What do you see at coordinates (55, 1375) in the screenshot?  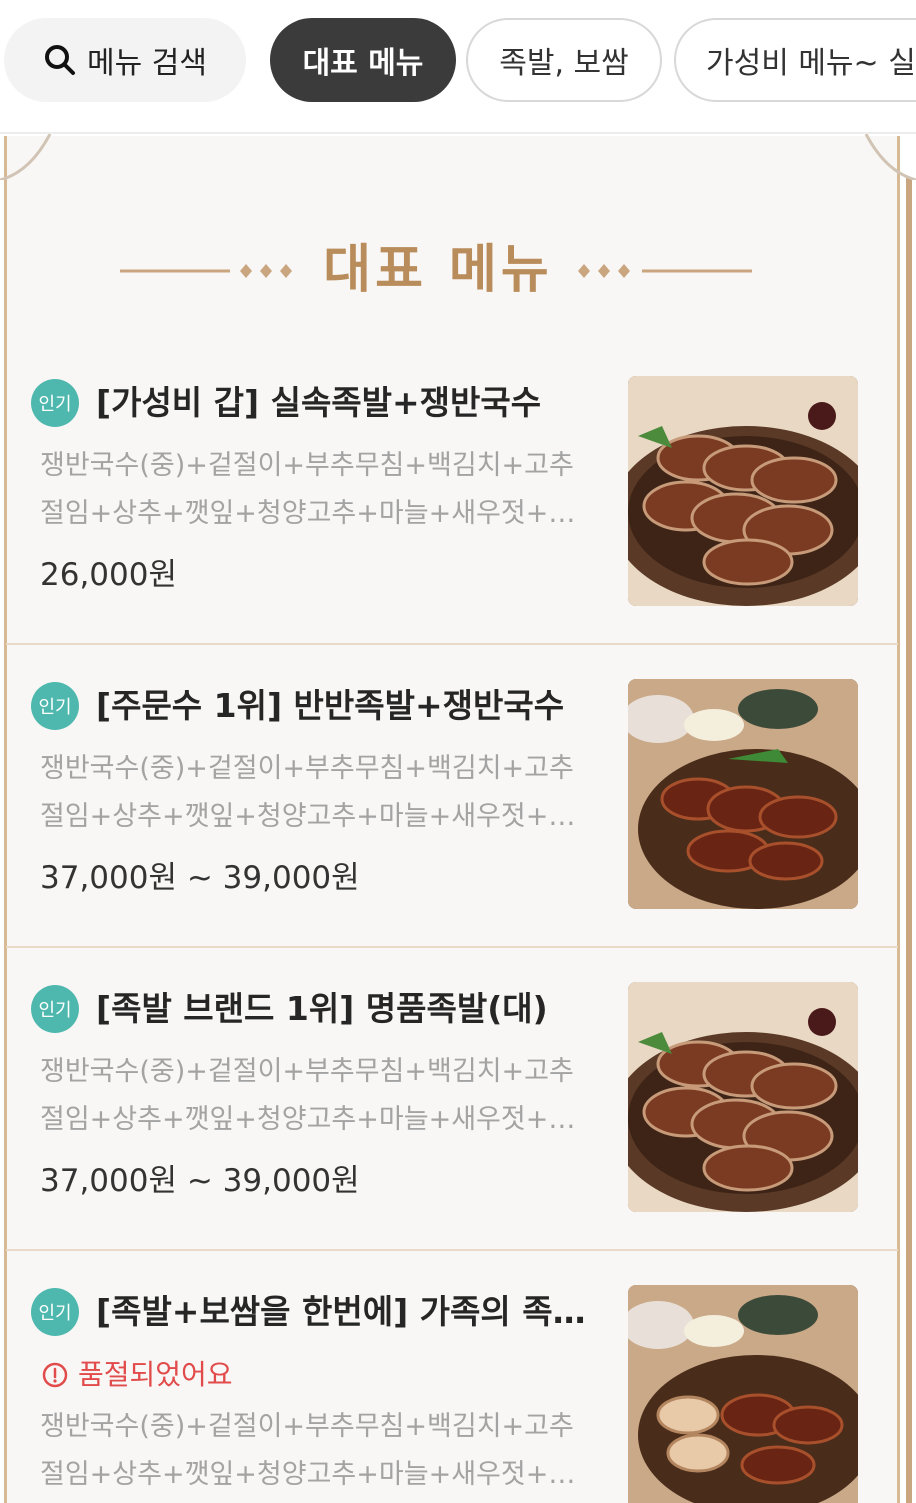 I see `alert-icon` at bounding box center [55, 1375].